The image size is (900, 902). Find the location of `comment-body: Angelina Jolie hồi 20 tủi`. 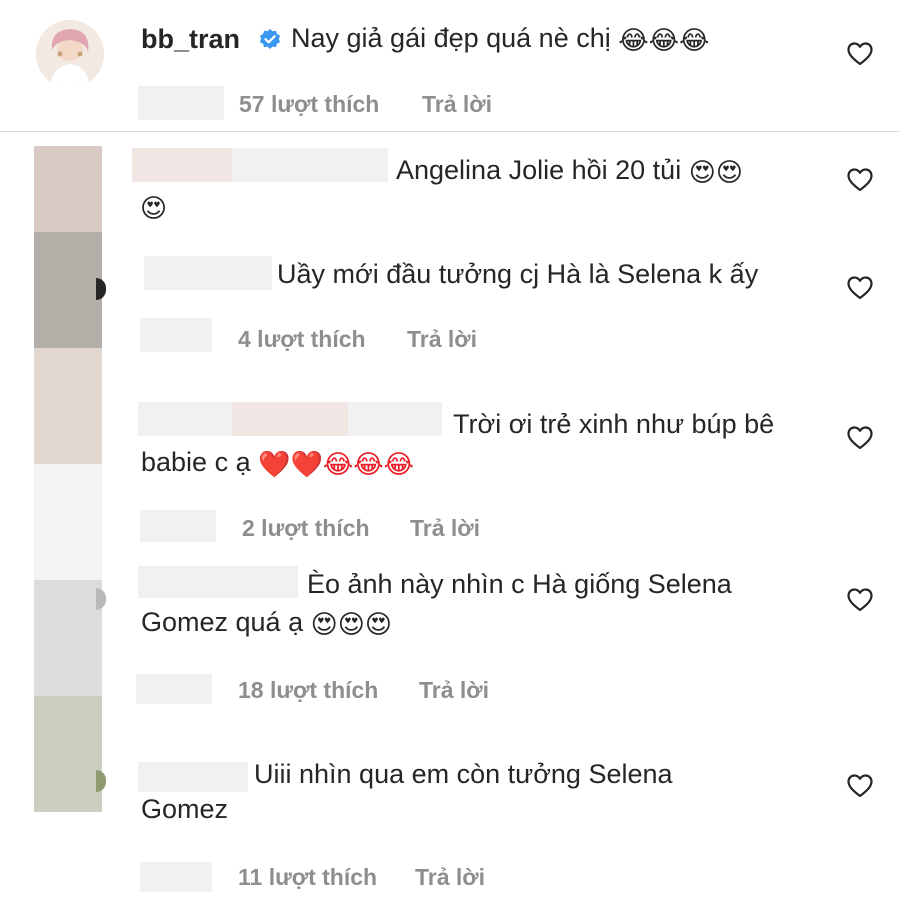

comment-body: Angelina Jolie hồi 20 tủi is located at coordinates (539, 170).